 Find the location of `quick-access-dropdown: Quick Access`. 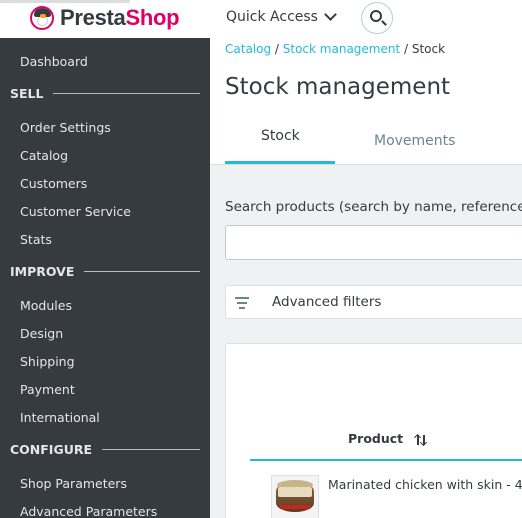

quick-access-dropdown: Quick Access is located at coordinates (281, 16).